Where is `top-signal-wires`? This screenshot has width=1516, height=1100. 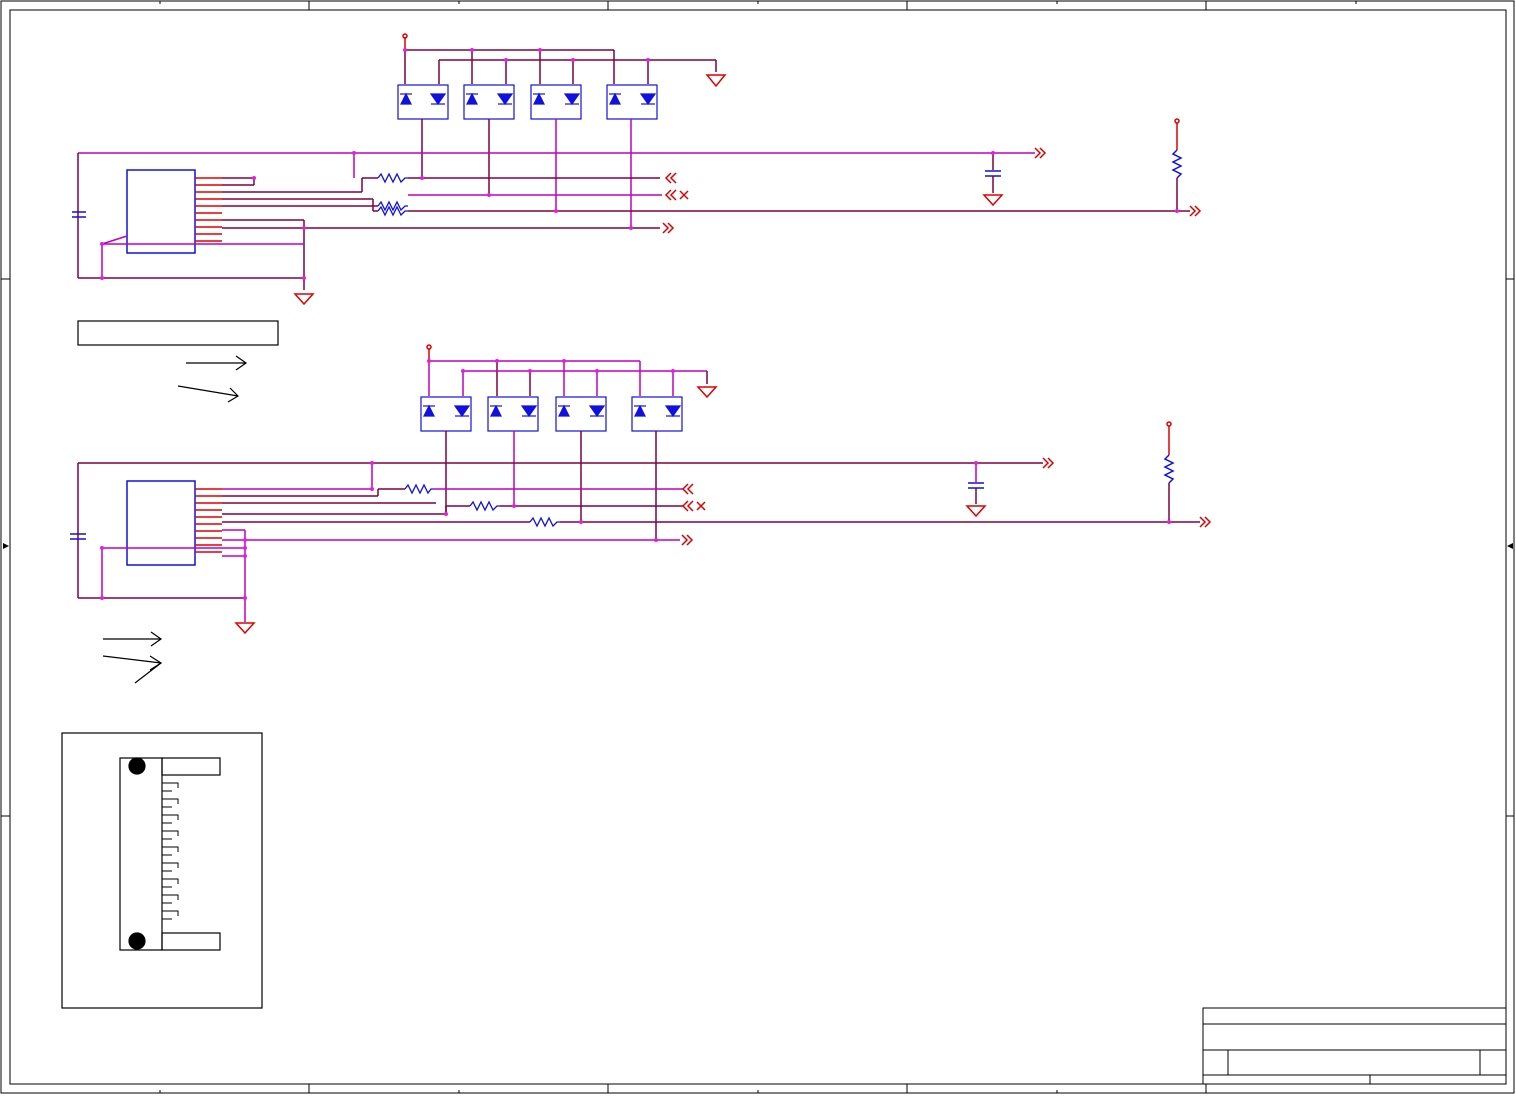 top-signal-wires is located at coordinates (633, 221).